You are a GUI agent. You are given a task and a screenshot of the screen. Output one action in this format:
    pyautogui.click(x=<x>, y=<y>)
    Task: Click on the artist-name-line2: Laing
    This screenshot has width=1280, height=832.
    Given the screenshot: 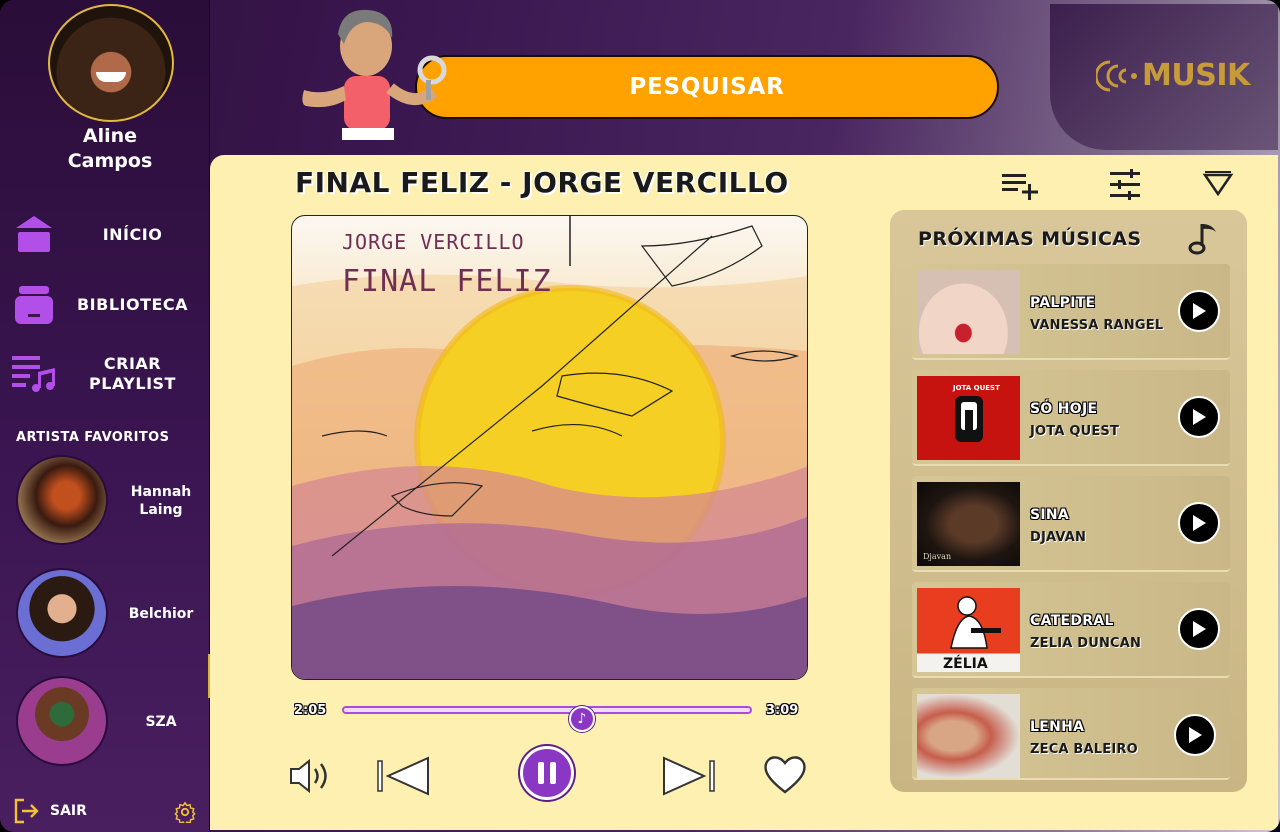 What is the action you would take?
    pyautogui.click(x=161, y=510)
    